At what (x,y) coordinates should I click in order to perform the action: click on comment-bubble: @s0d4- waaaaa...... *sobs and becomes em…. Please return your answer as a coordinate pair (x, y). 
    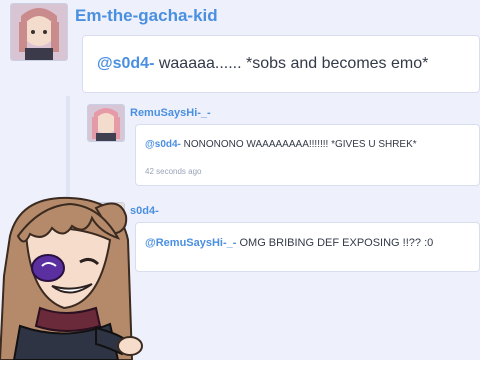
    Looking at the image, I should click on (281, 64).